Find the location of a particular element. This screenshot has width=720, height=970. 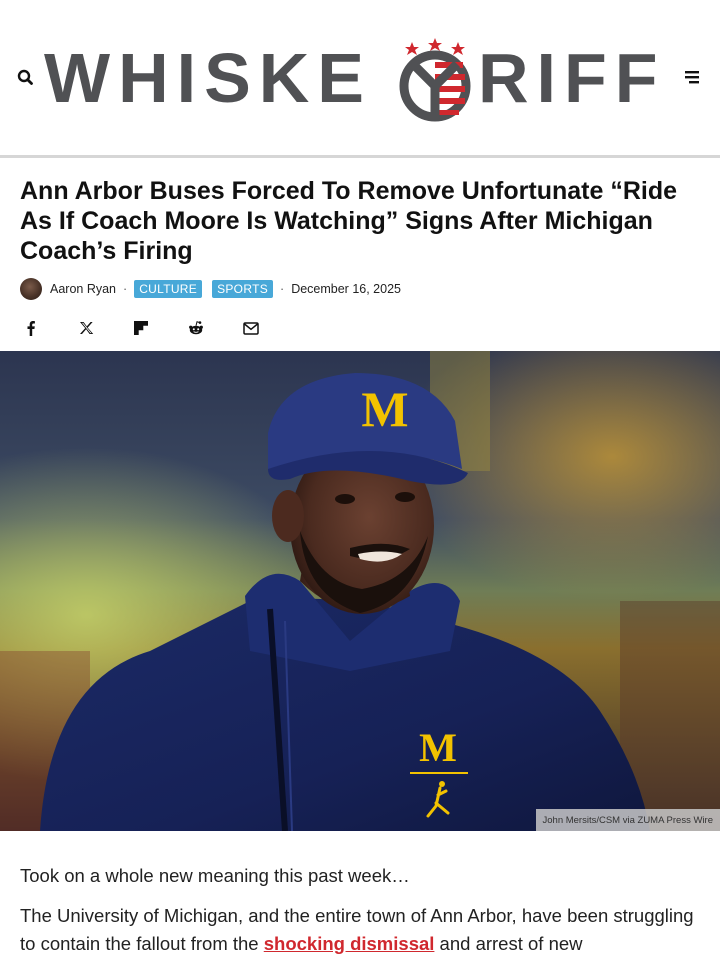

logo-y-emblem is located at coordinates (435, 77).